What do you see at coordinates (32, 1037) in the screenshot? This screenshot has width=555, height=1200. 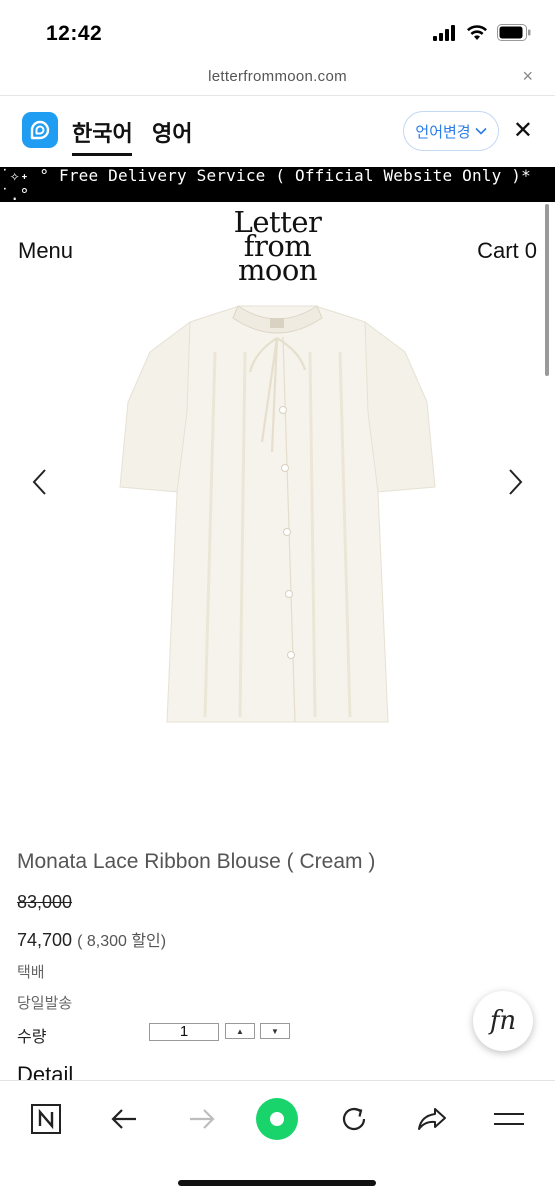 I see `quantity-label: 수량` at bounding box center [32, 1037].